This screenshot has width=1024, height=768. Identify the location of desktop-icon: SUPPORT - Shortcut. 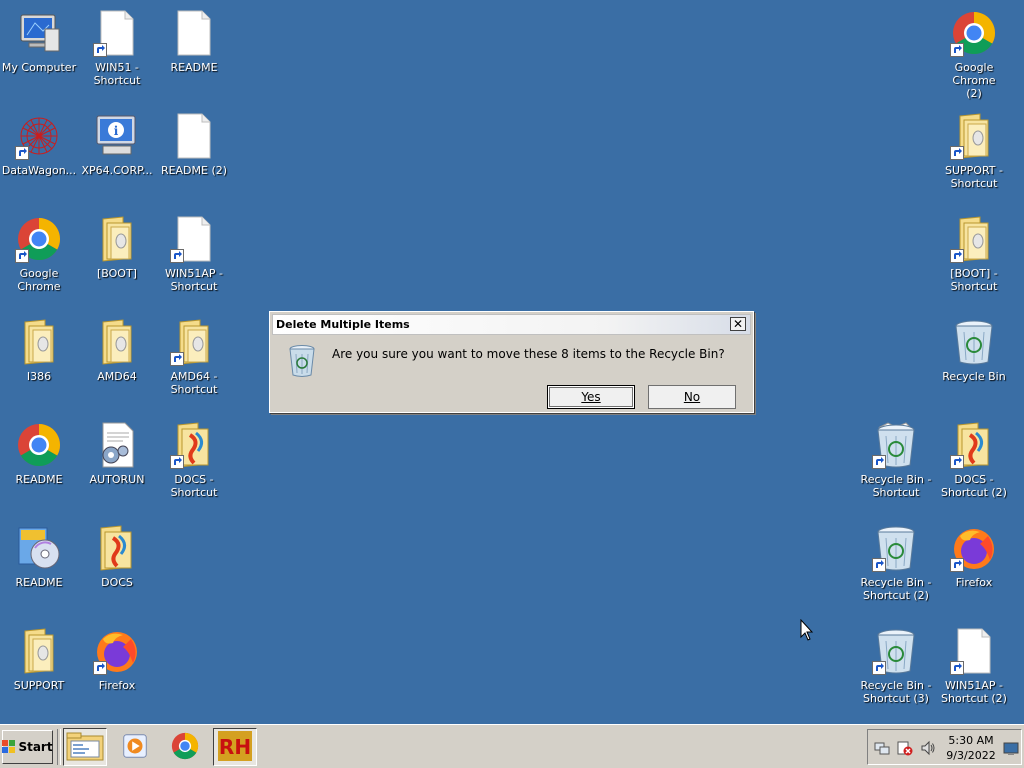
(974, 151).